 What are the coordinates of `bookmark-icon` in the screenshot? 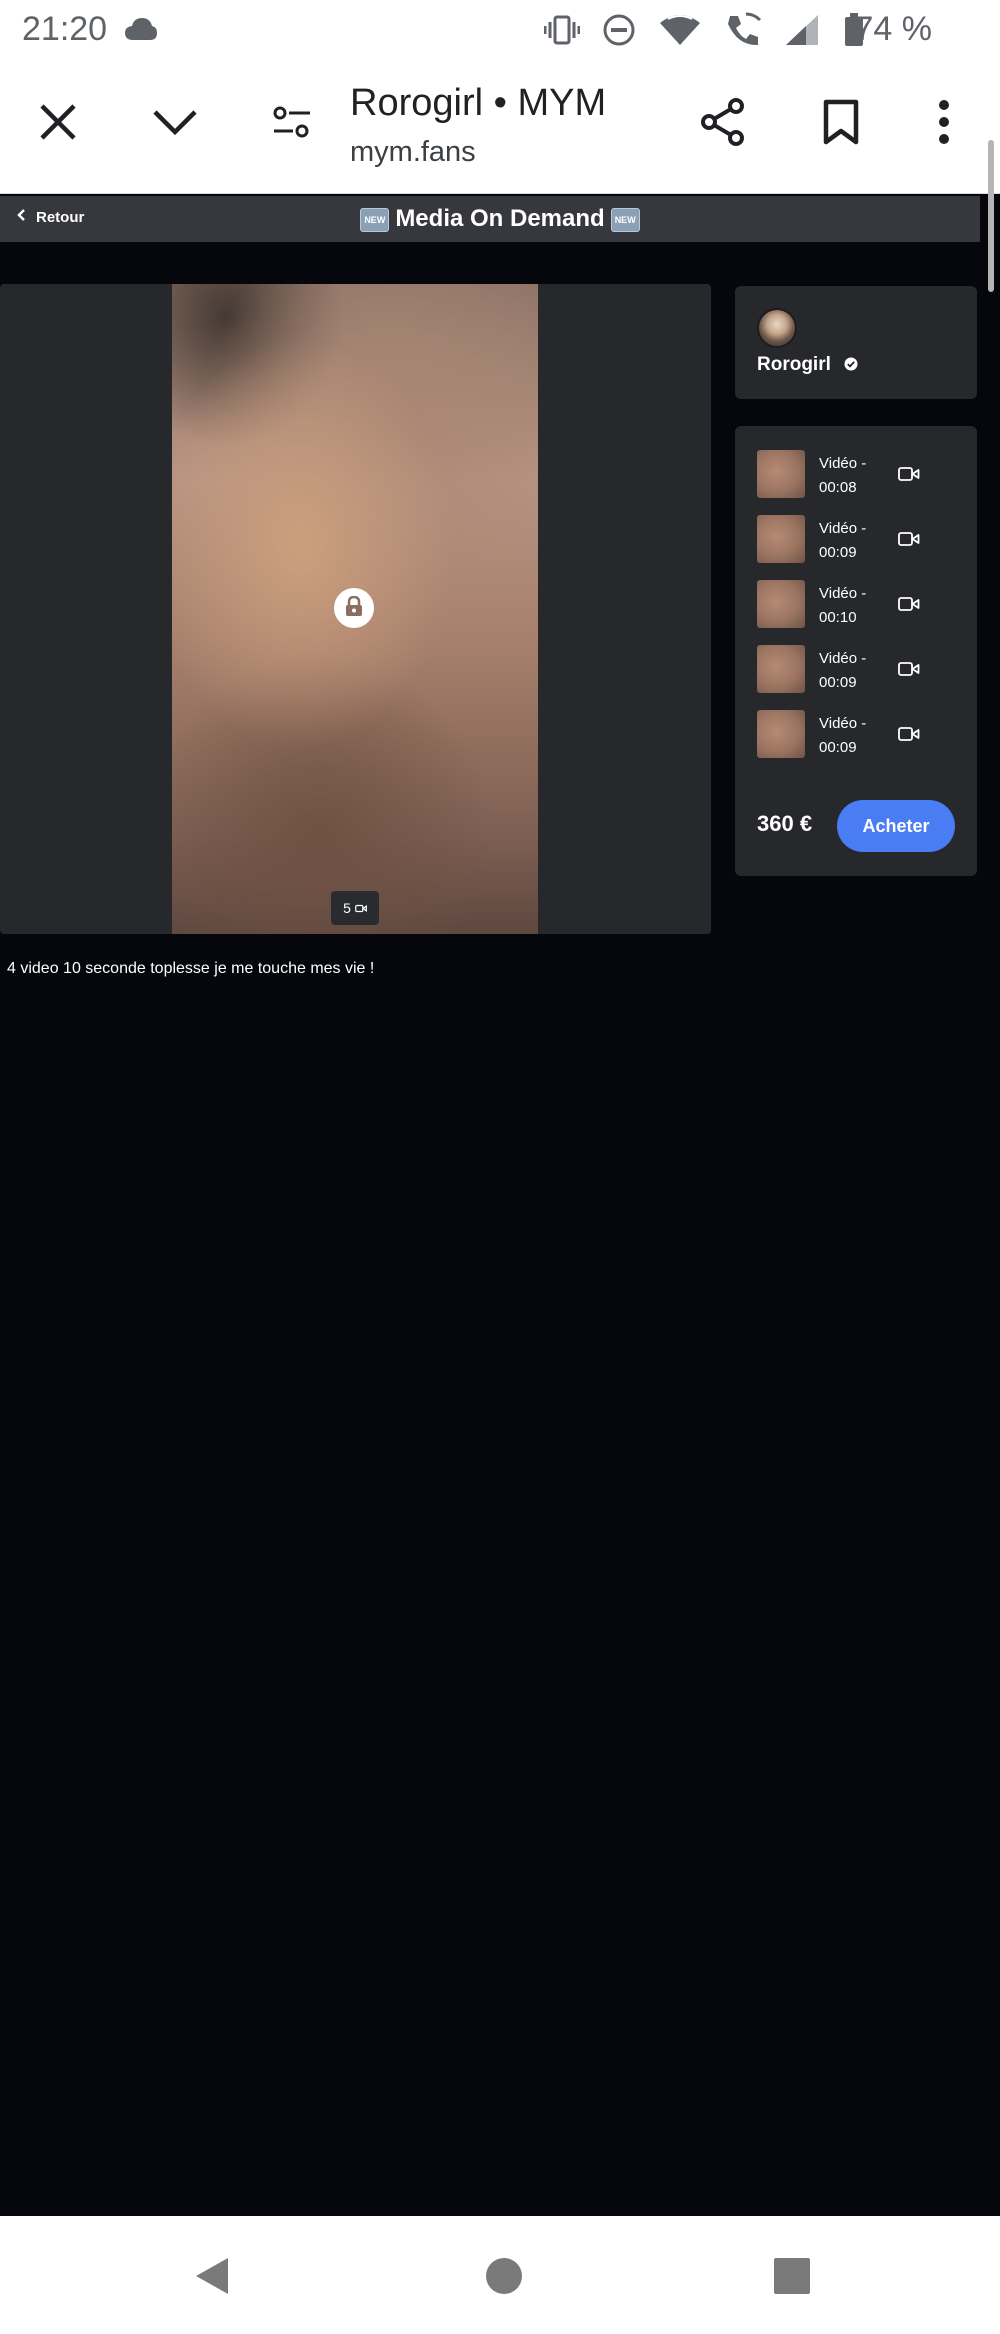 It's located at (841, 124).